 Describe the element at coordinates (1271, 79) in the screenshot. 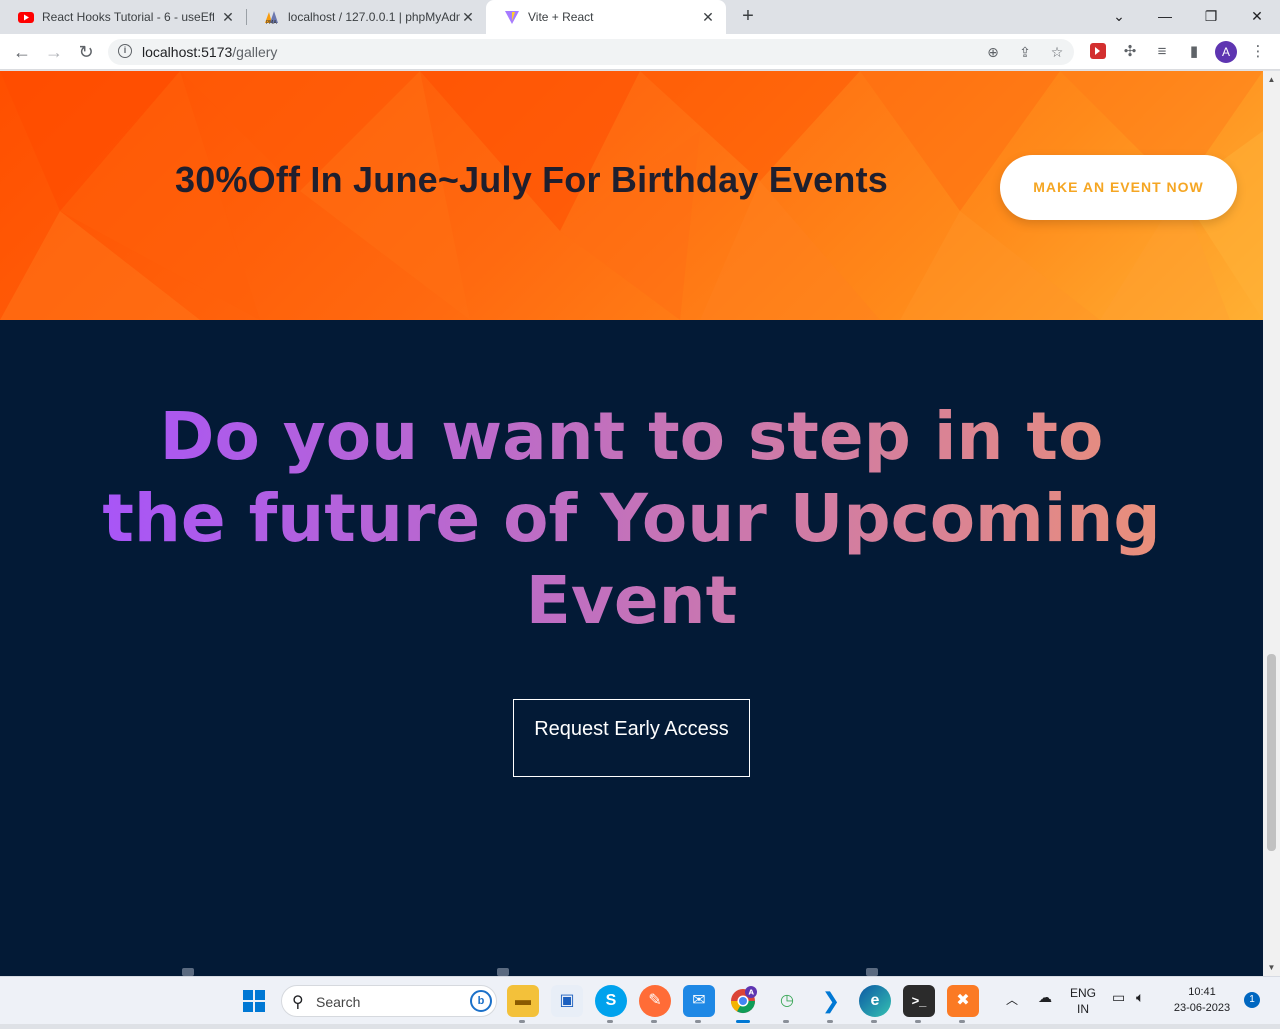

I see `scroll-up-arrow-icon: ▲` at that location.